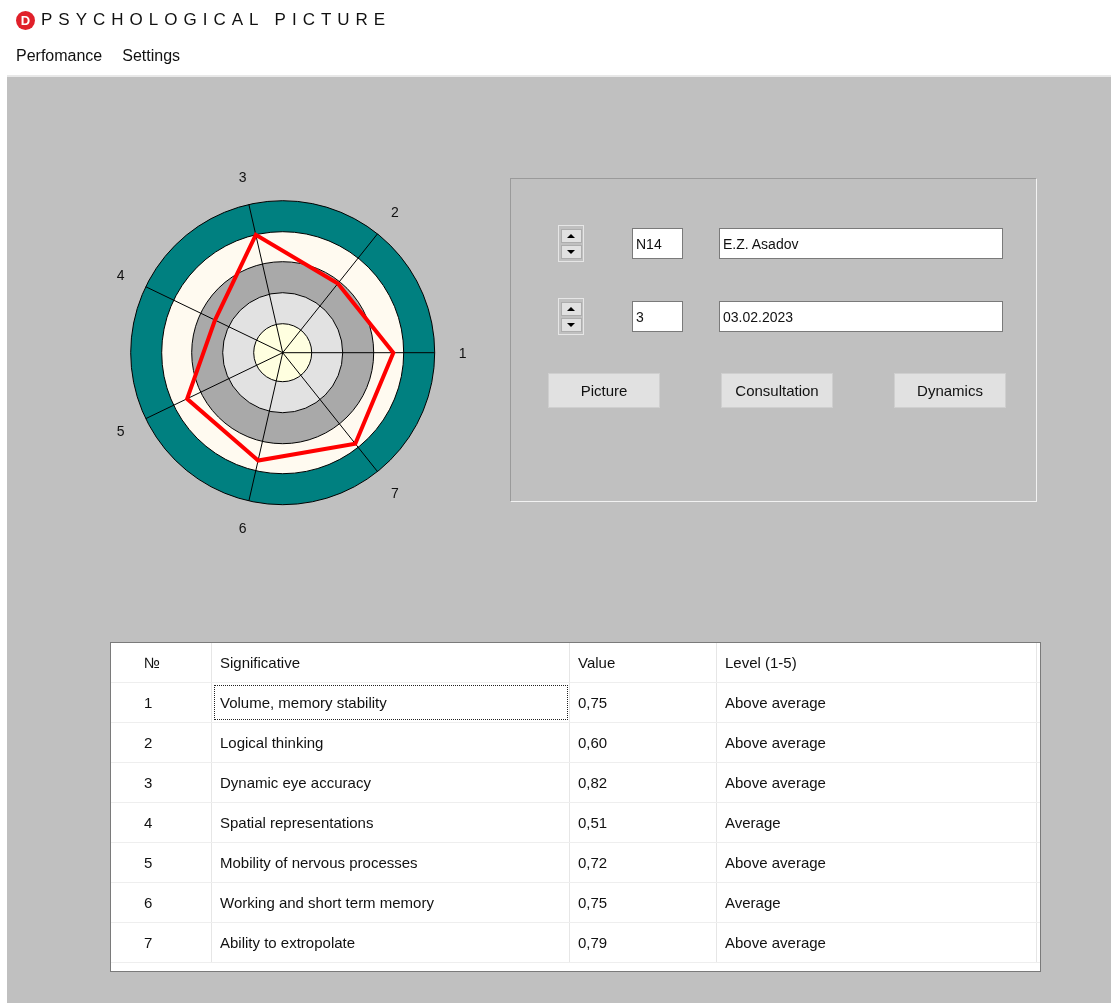 The width and height of the screenshot is (1111, 1003). What do you see at coordinates (391, 782) in the screenshot?
I see `table-cell: Dynamic eye accuracy` at bounding box center [391, 782].